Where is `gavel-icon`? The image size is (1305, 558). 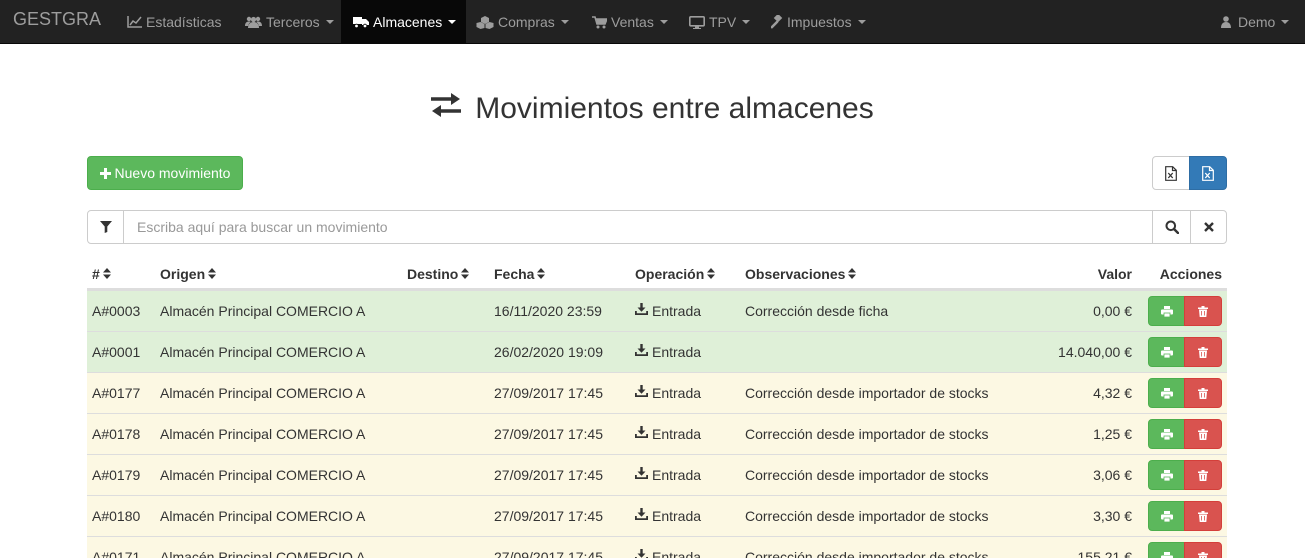 gavel-icon is located at coordinates (778, 22).